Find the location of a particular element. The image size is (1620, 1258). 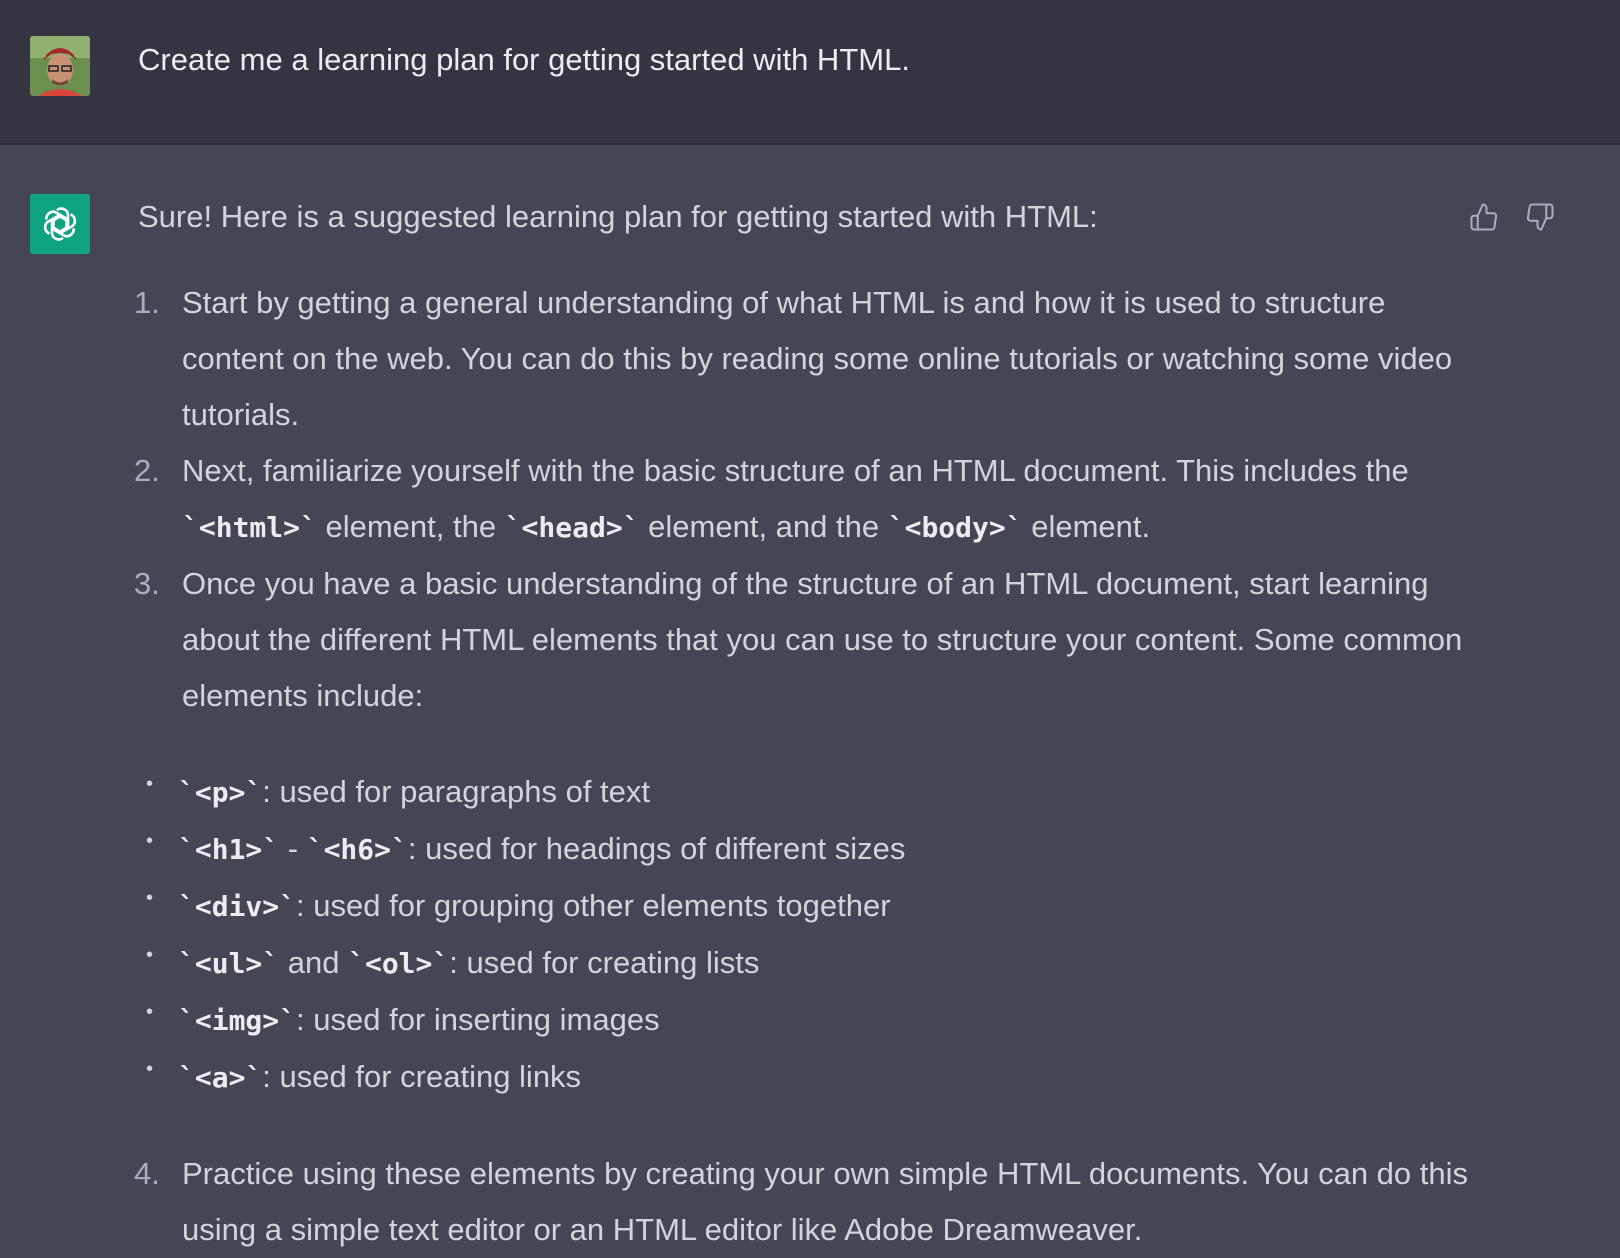

inline-code: `<p>` is located at coordinates (220, 792).